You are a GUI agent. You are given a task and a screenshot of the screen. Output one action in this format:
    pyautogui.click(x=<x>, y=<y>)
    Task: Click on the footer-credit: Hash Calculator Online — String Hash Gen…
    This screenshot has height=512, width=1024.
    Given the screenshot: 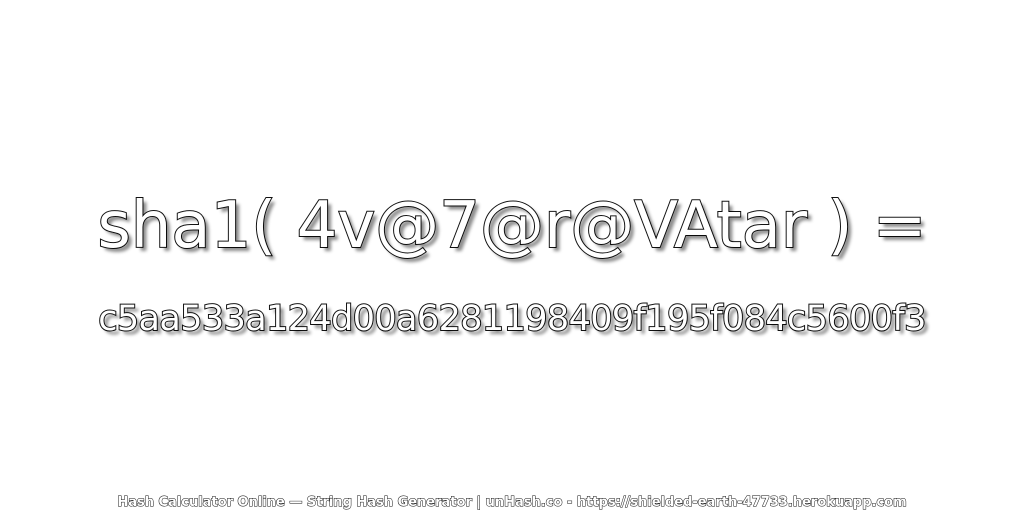 What is the action you would take?
    pyautogui.click(x=512, y=503)
    